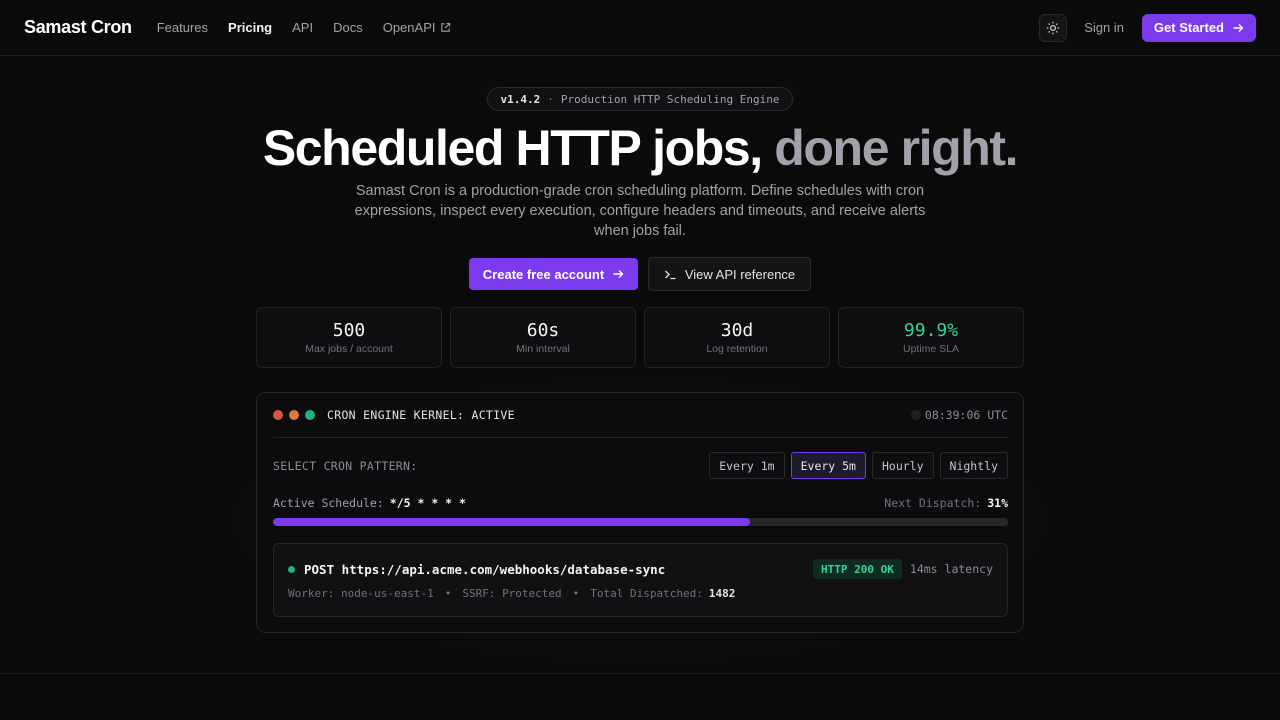 This screenshot has height=720, width=1280. I want to click on next-dispatch-value: 31%, so click(997, 503).